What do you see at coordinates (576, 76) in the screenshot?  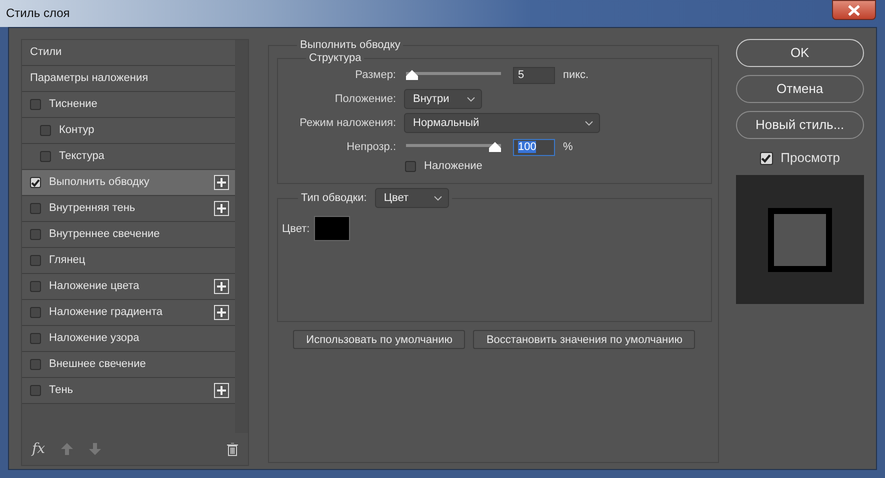 I see `unit-label: пикс.` at bounding box center [576, 76].